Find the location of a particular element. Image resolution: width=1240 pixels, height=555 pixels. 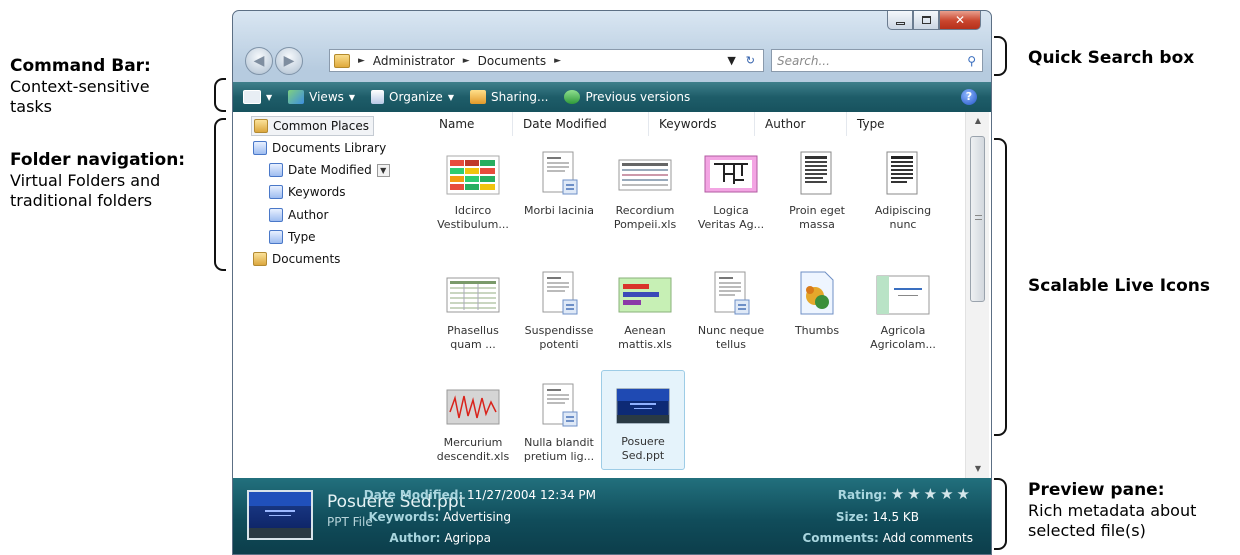

previous-versions-button: Previous versions is located at coordinates (627, 97).